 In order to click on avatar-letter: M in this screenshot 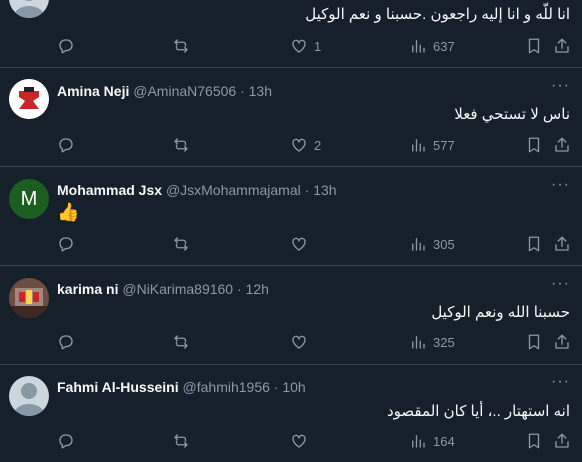, I will do `click(29, 198)`.